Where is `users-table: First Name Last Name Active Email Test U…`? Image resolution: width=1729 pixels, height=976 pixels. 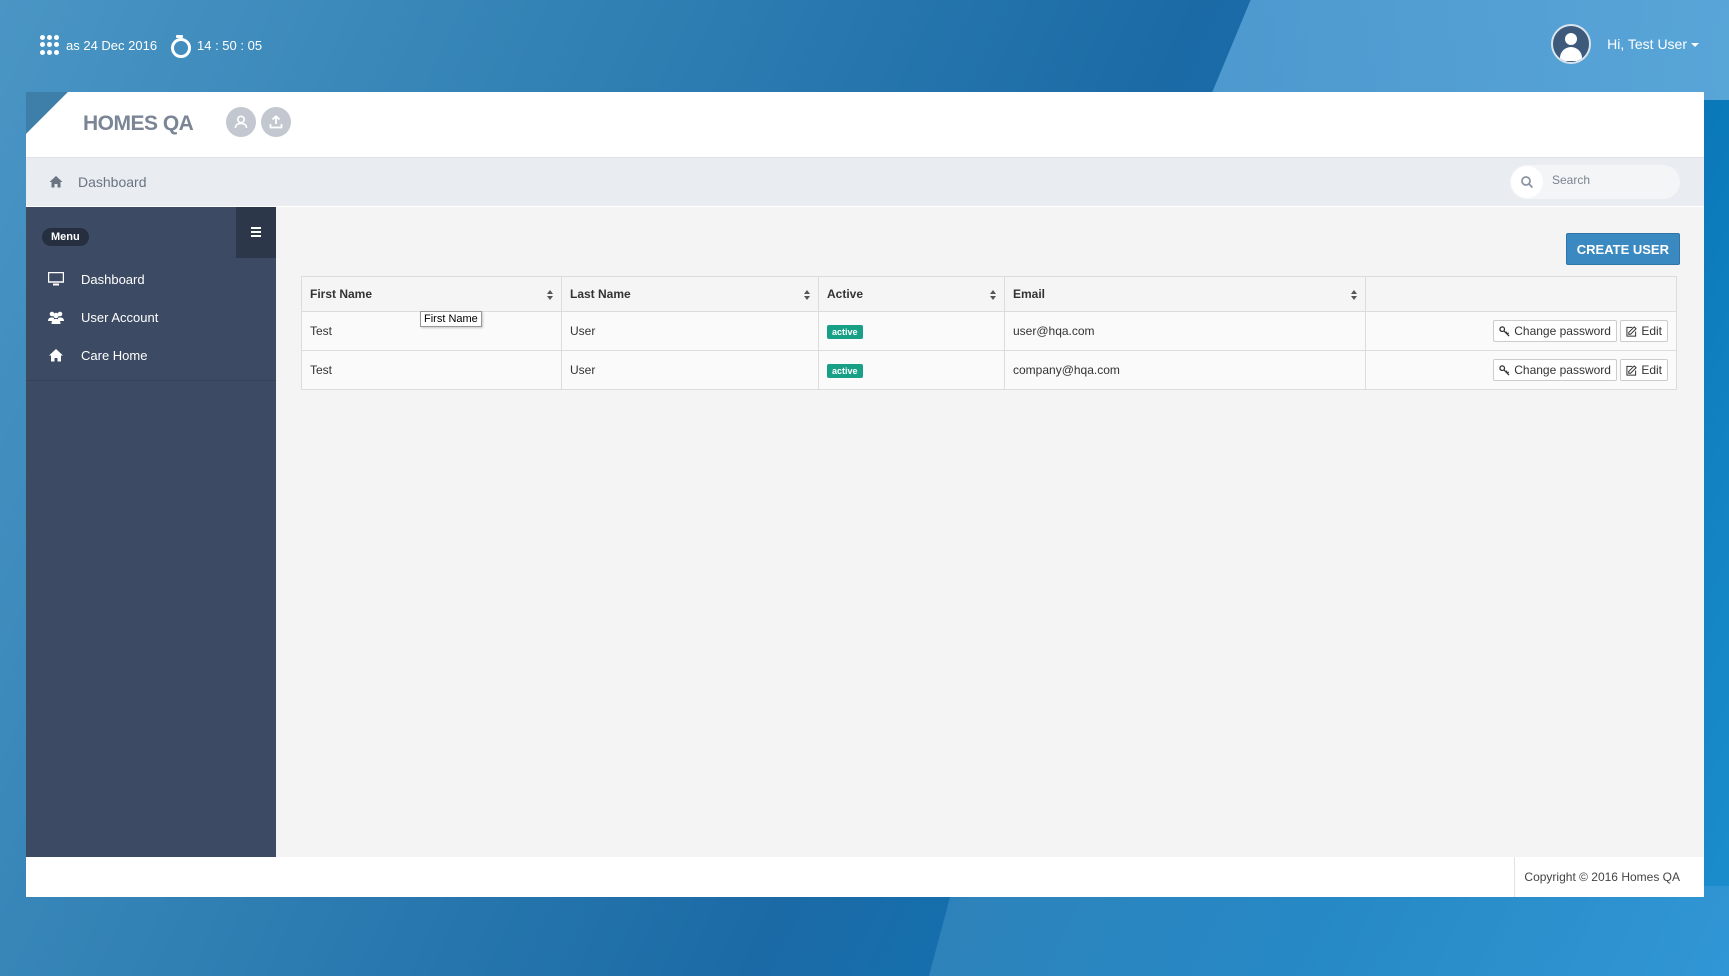 users-table: First Name Last Name Active Email Test U… is located at coordinates (989, 333).